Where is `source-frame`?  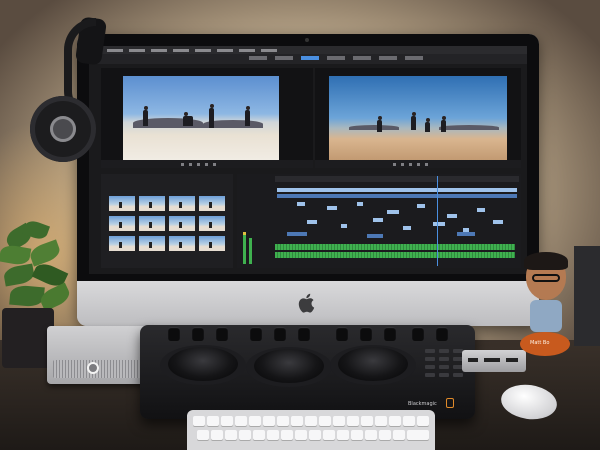
source-frame is located at coordinates (201, 118).